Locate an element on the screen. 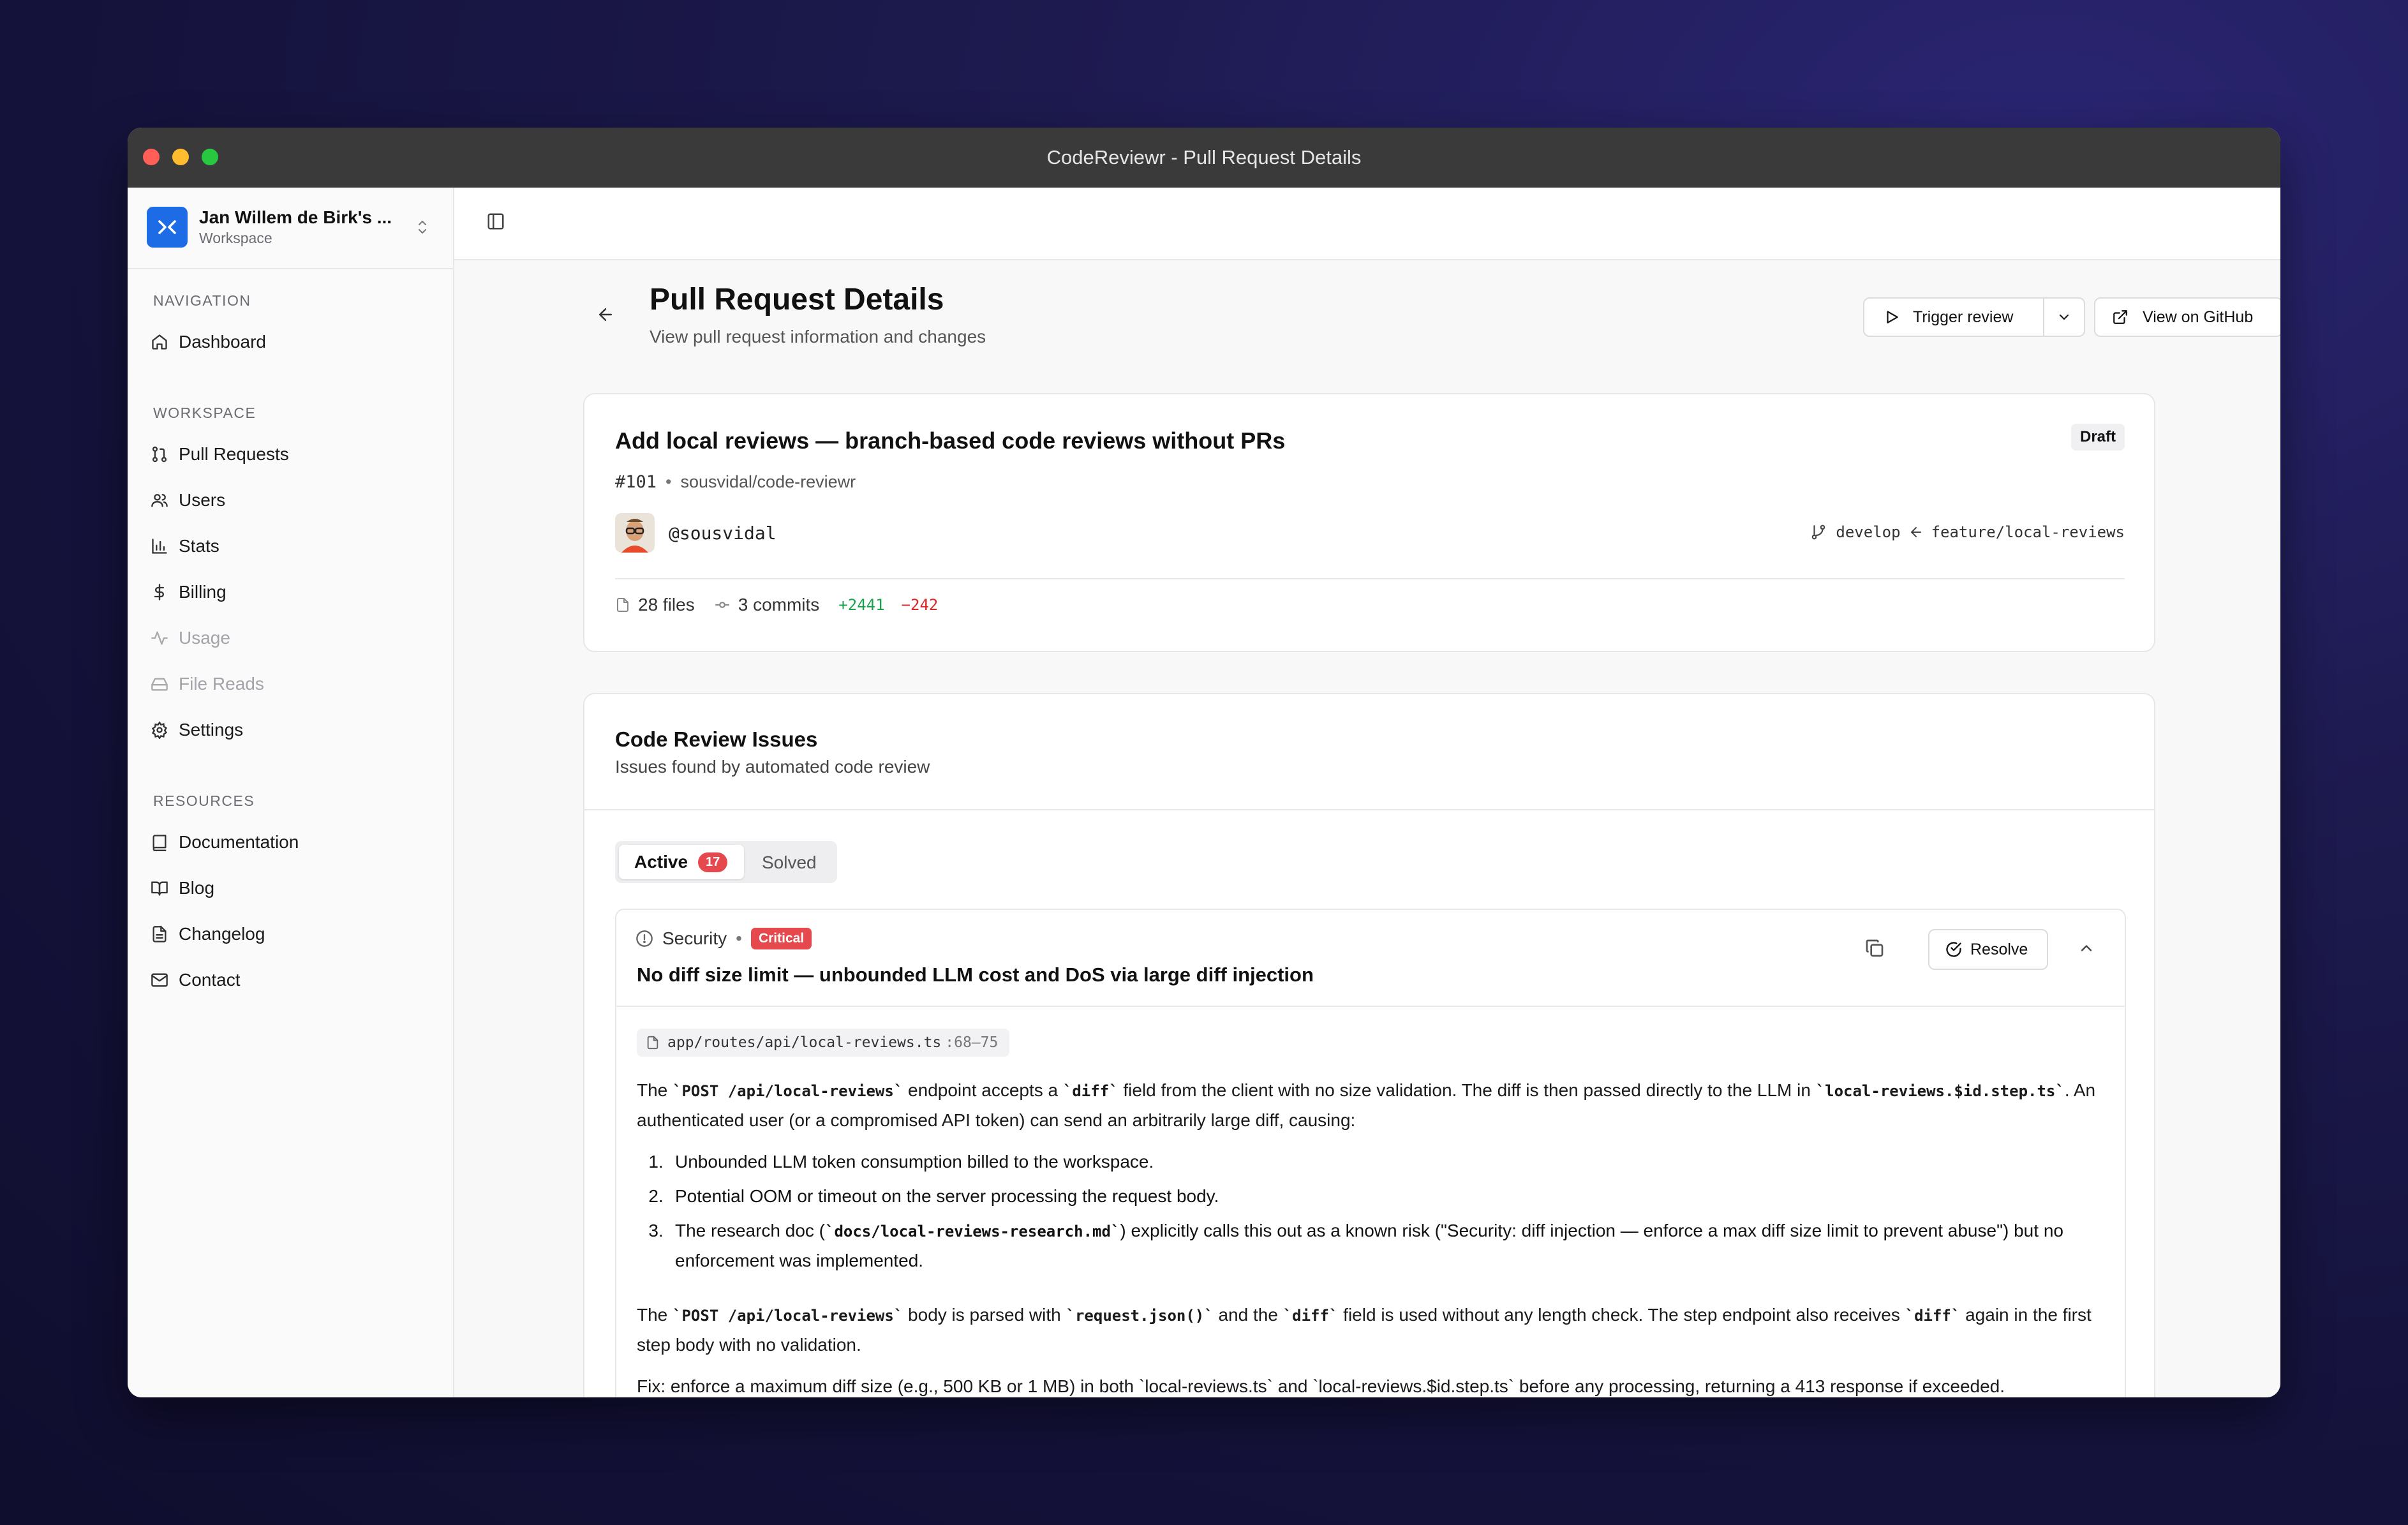 This screenshot has height=1525, width=2408. chevron-down-icon is located at coordinates (2064, 317).